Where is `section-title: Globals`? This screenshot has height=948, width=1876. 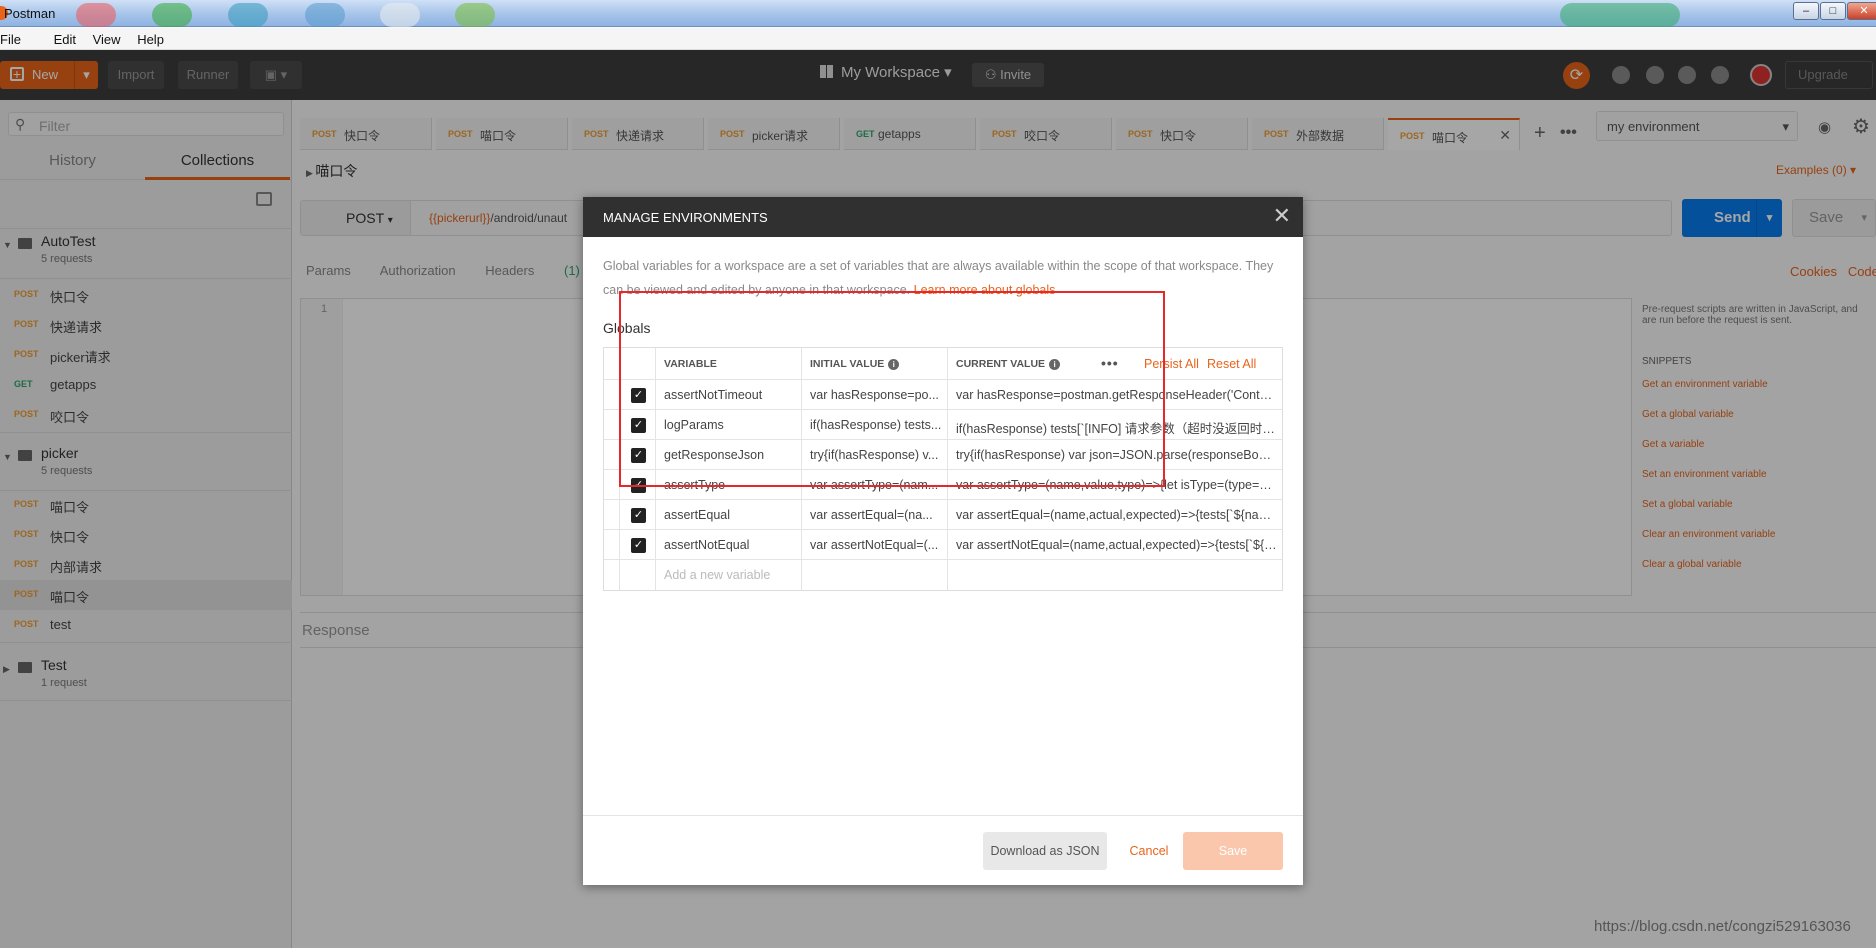
section-title: Globals is located at coordinates (627, 328).